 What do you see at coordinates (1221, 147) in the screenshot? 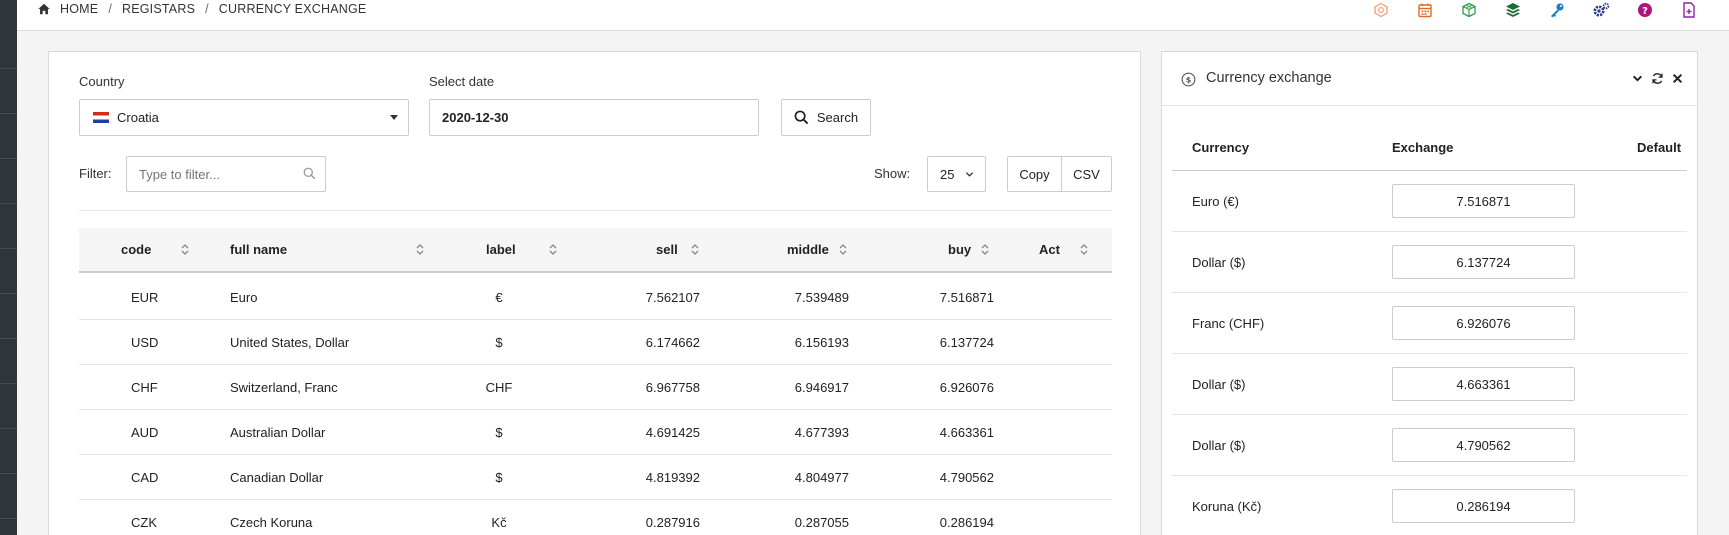
I see `column-header-currency: Currency` at bounding box center [1221, 147].